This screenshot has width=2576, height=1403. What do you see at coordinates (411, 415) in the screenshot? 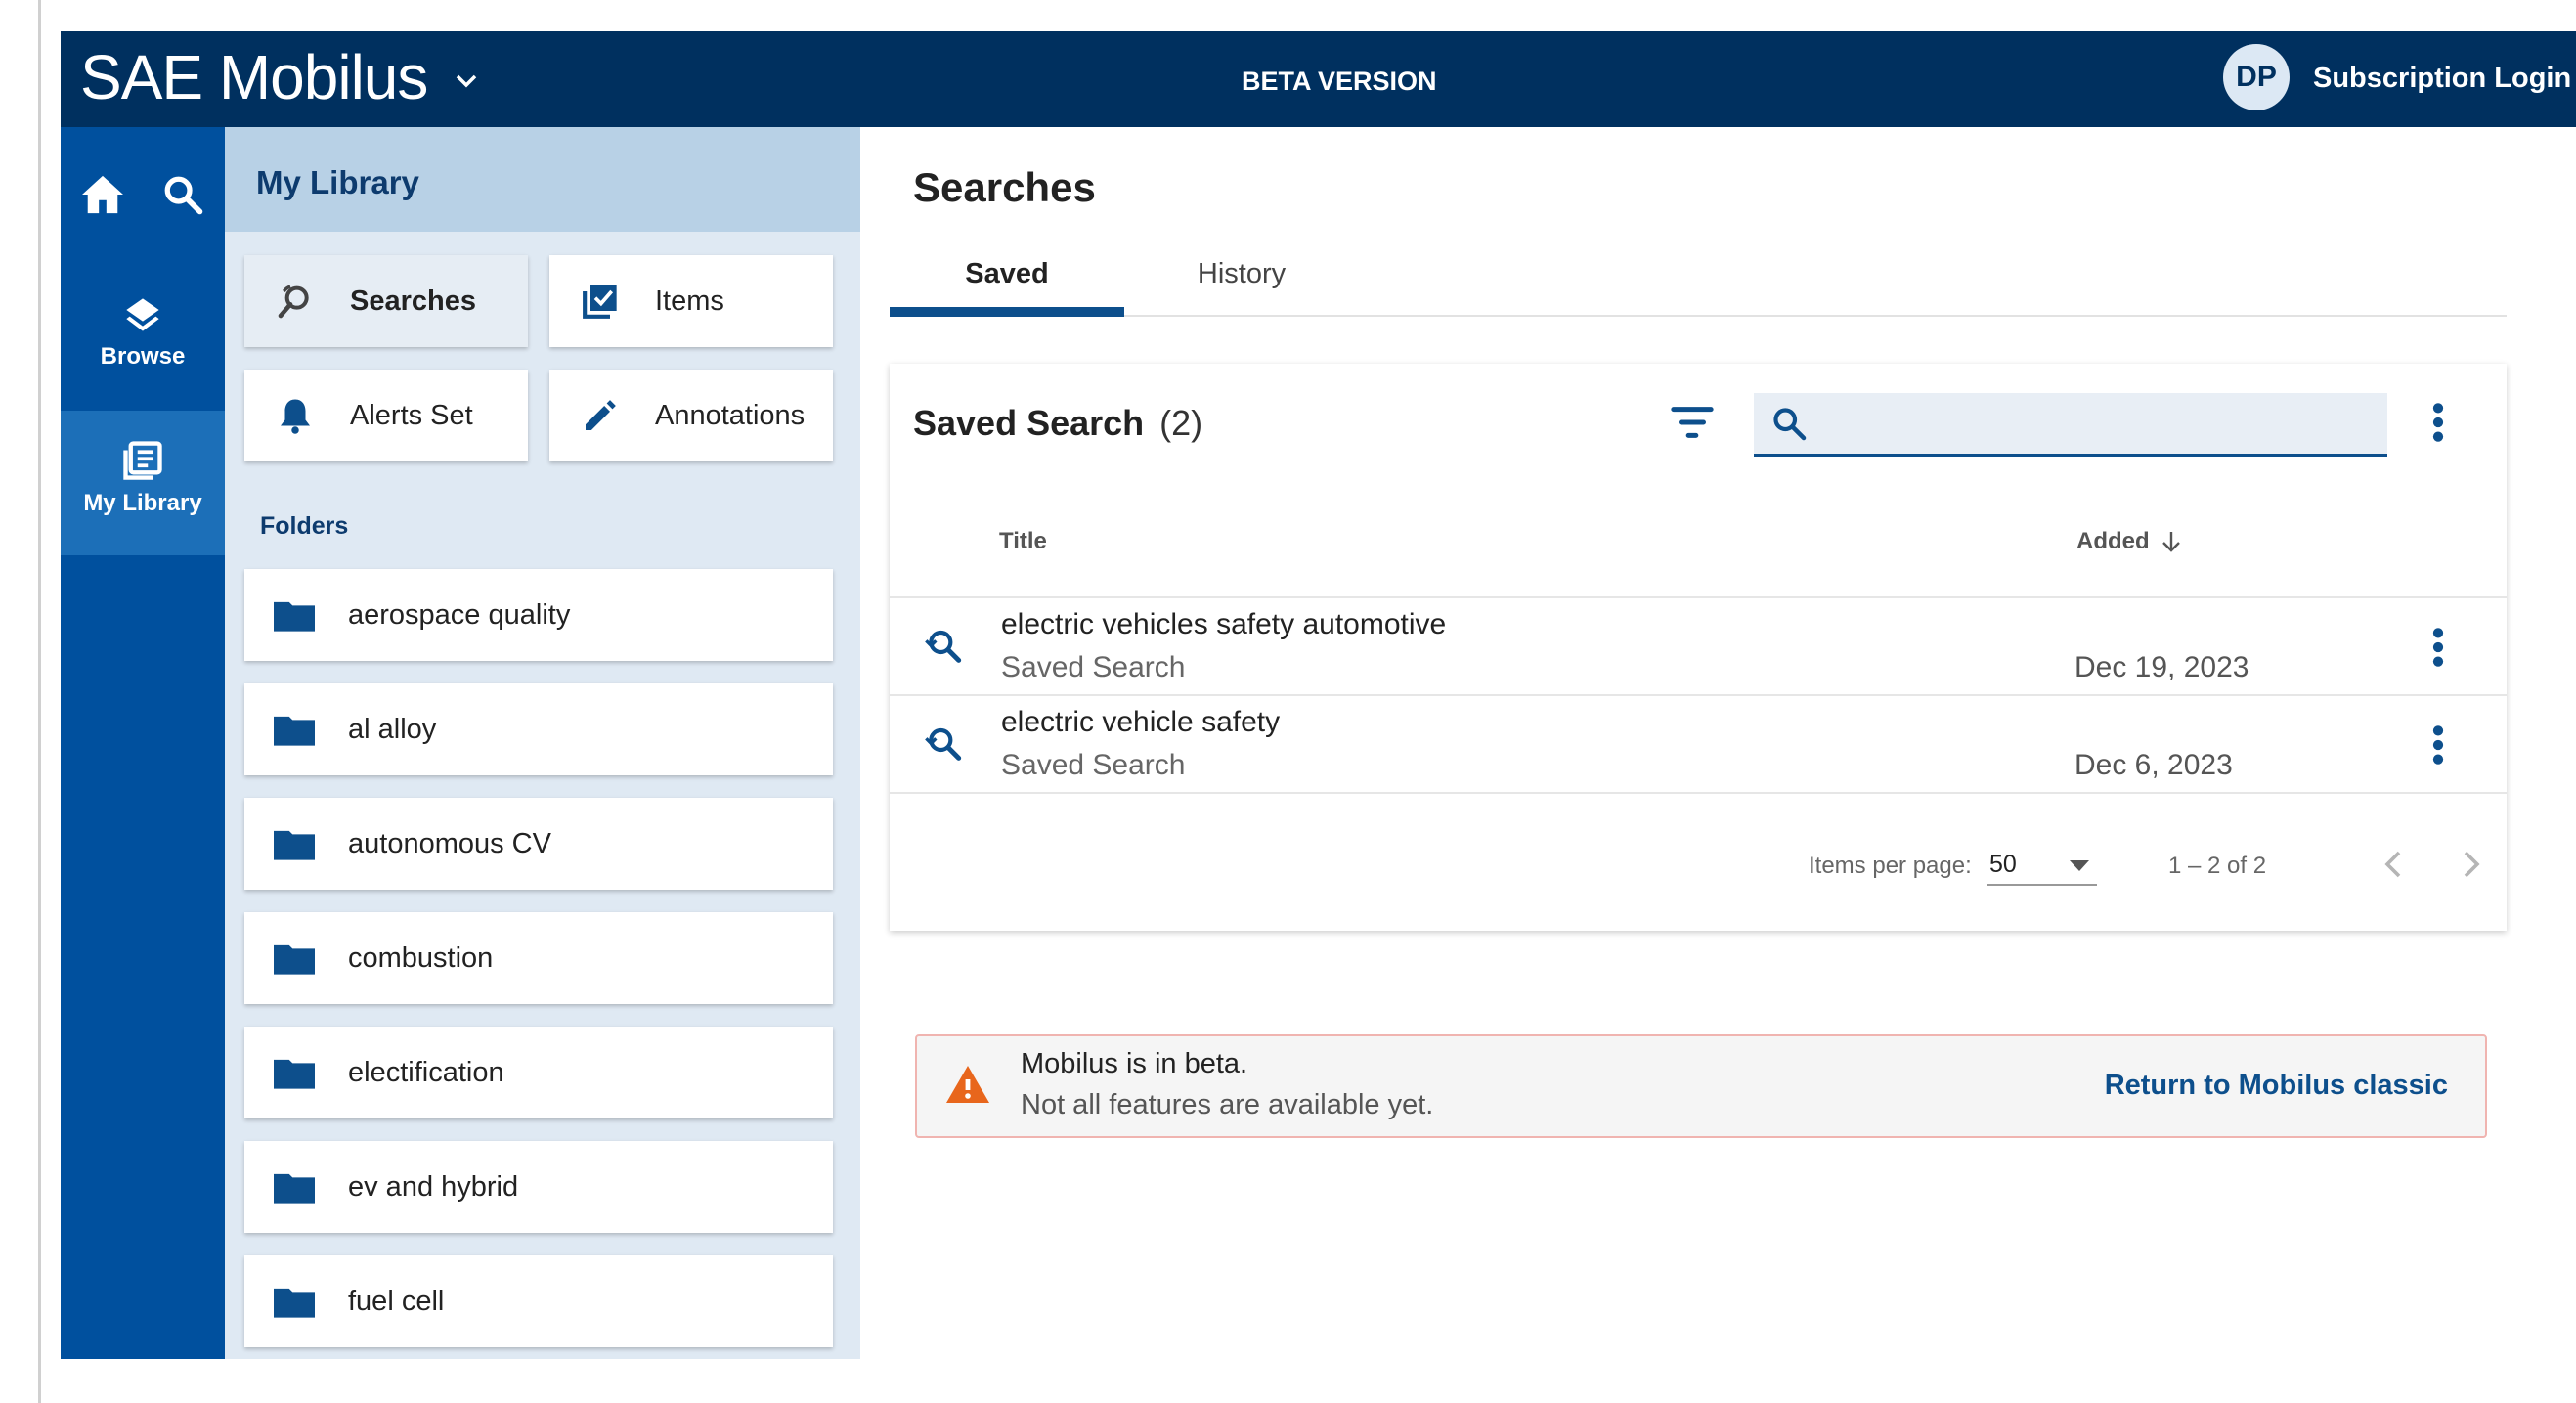
I see `tile-label: Alerts Set` at bounding box center [411, 415].